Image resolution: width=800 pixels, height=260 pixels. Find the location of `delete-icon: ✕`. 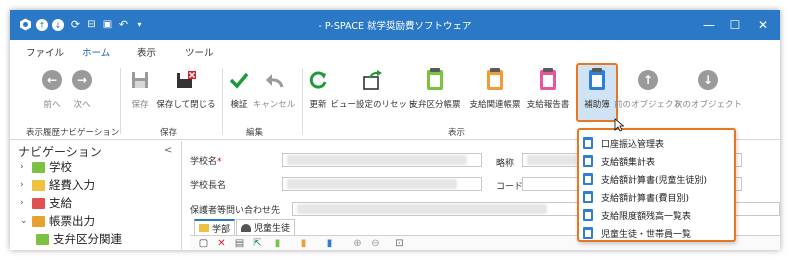

delete-icon: ✕ is located at coordinates (221, 243).